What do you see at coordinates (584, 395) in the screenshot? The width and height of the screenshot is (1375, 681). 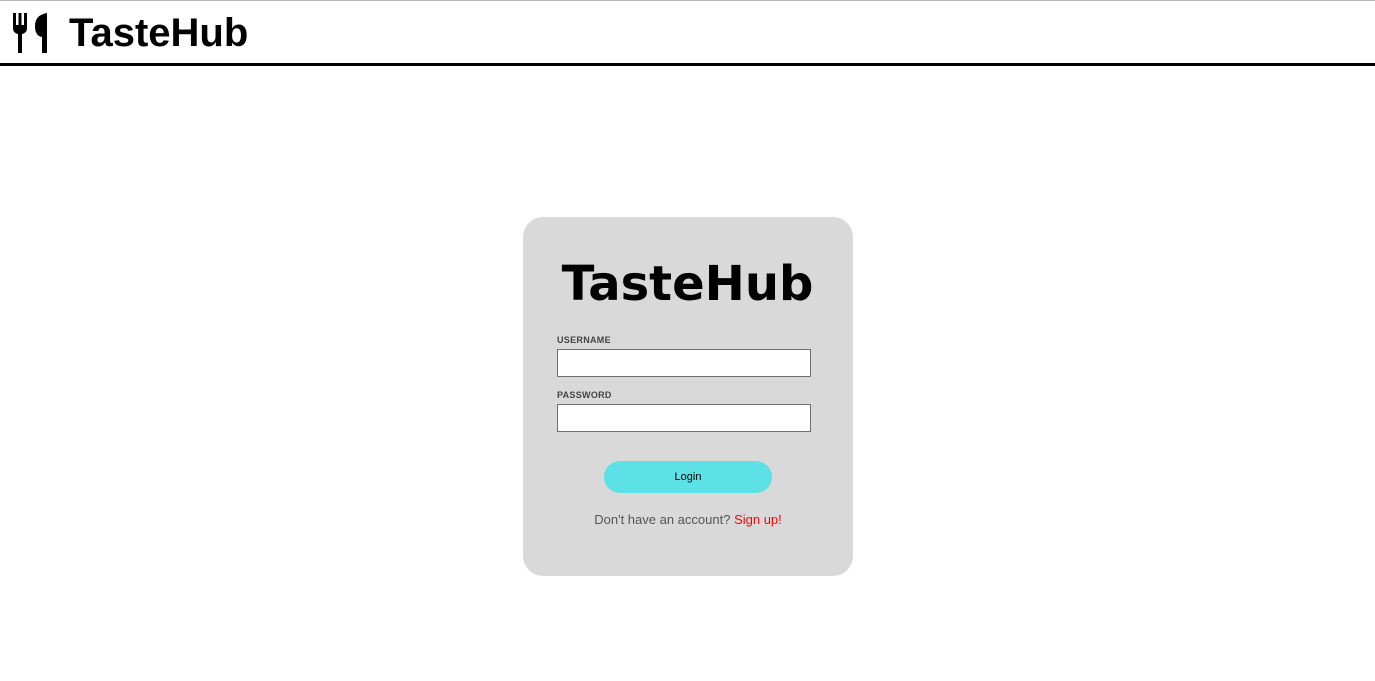 I see `password-label: PASSWORD` at bounding box center [584, 395].